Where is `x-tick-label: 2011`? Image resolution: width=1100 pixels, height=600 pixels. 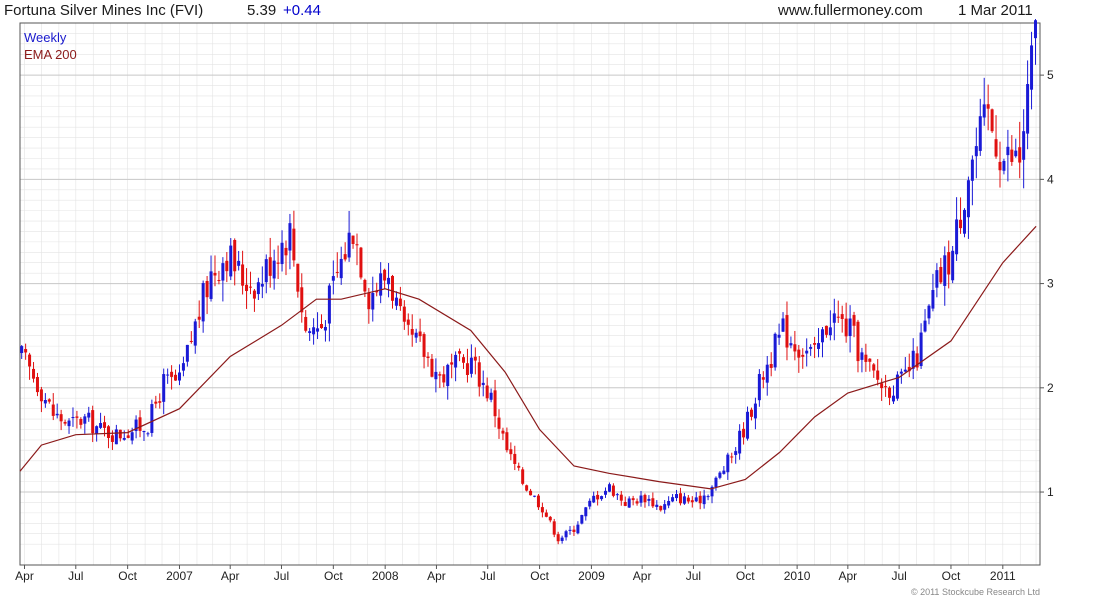
x-tick-label: 2011 is located at coordinates (1003, 576).